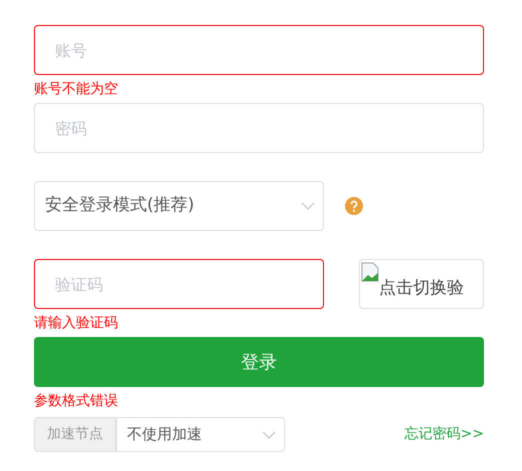 The image size is (522, 471). What do you see at coordinates (421, 284) in the screenshot?
I see `captcha-image-button: 点击切换验` at bounding box center [421, 284].